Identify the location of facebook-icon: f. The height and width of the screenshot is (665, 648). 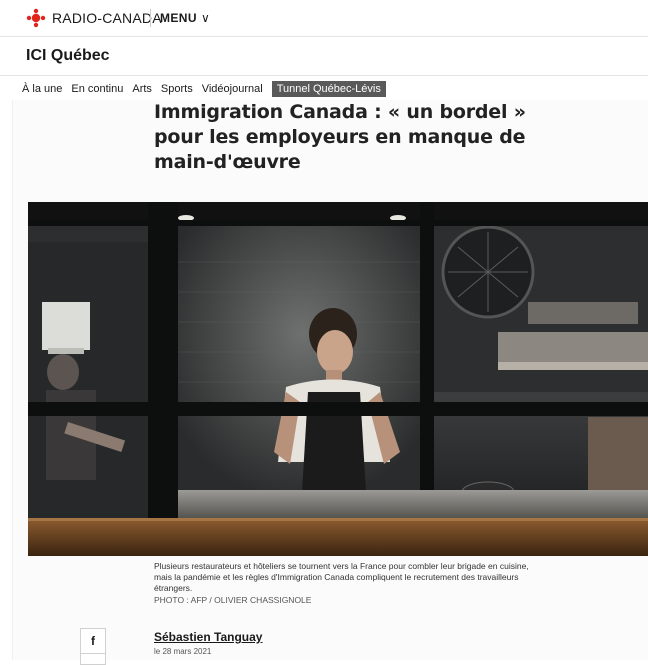
(93, 641).